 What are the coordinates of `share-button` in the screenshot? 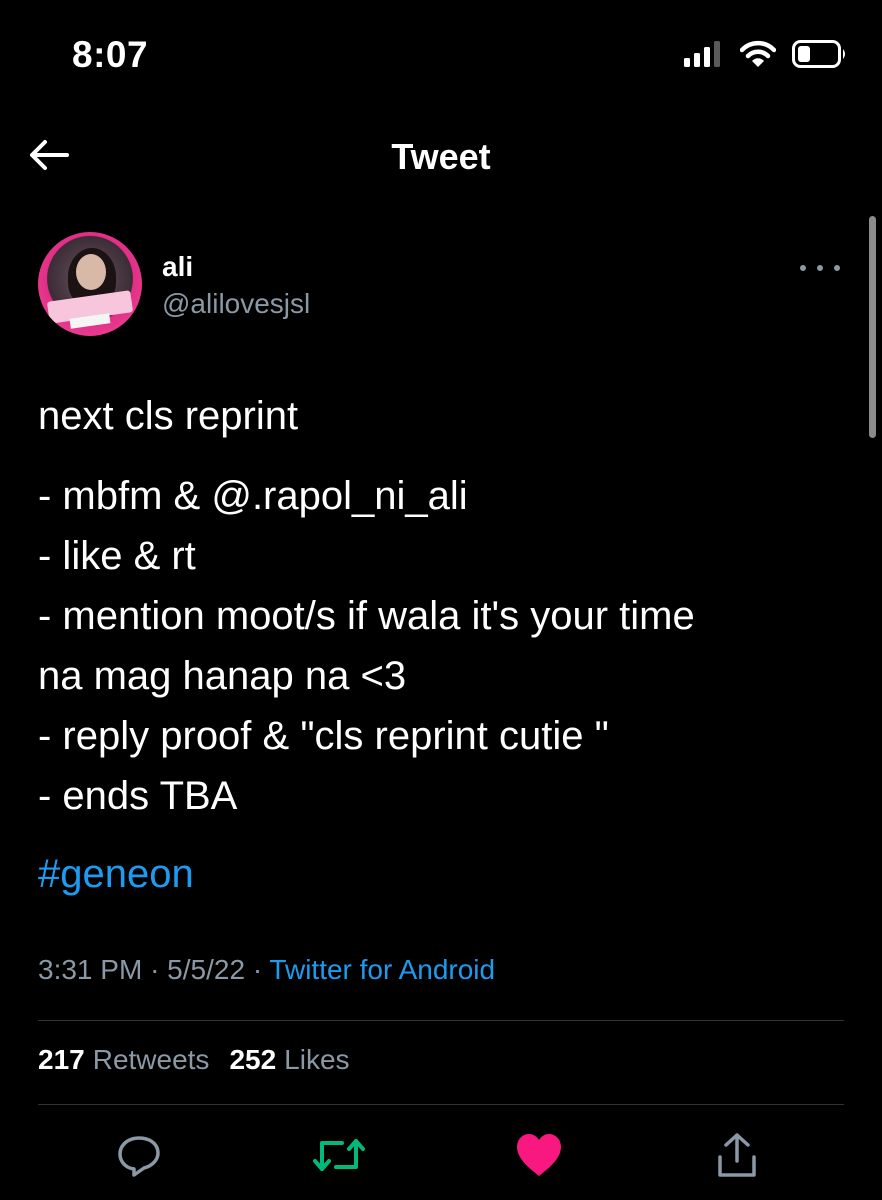 It's located at (737, 1155).